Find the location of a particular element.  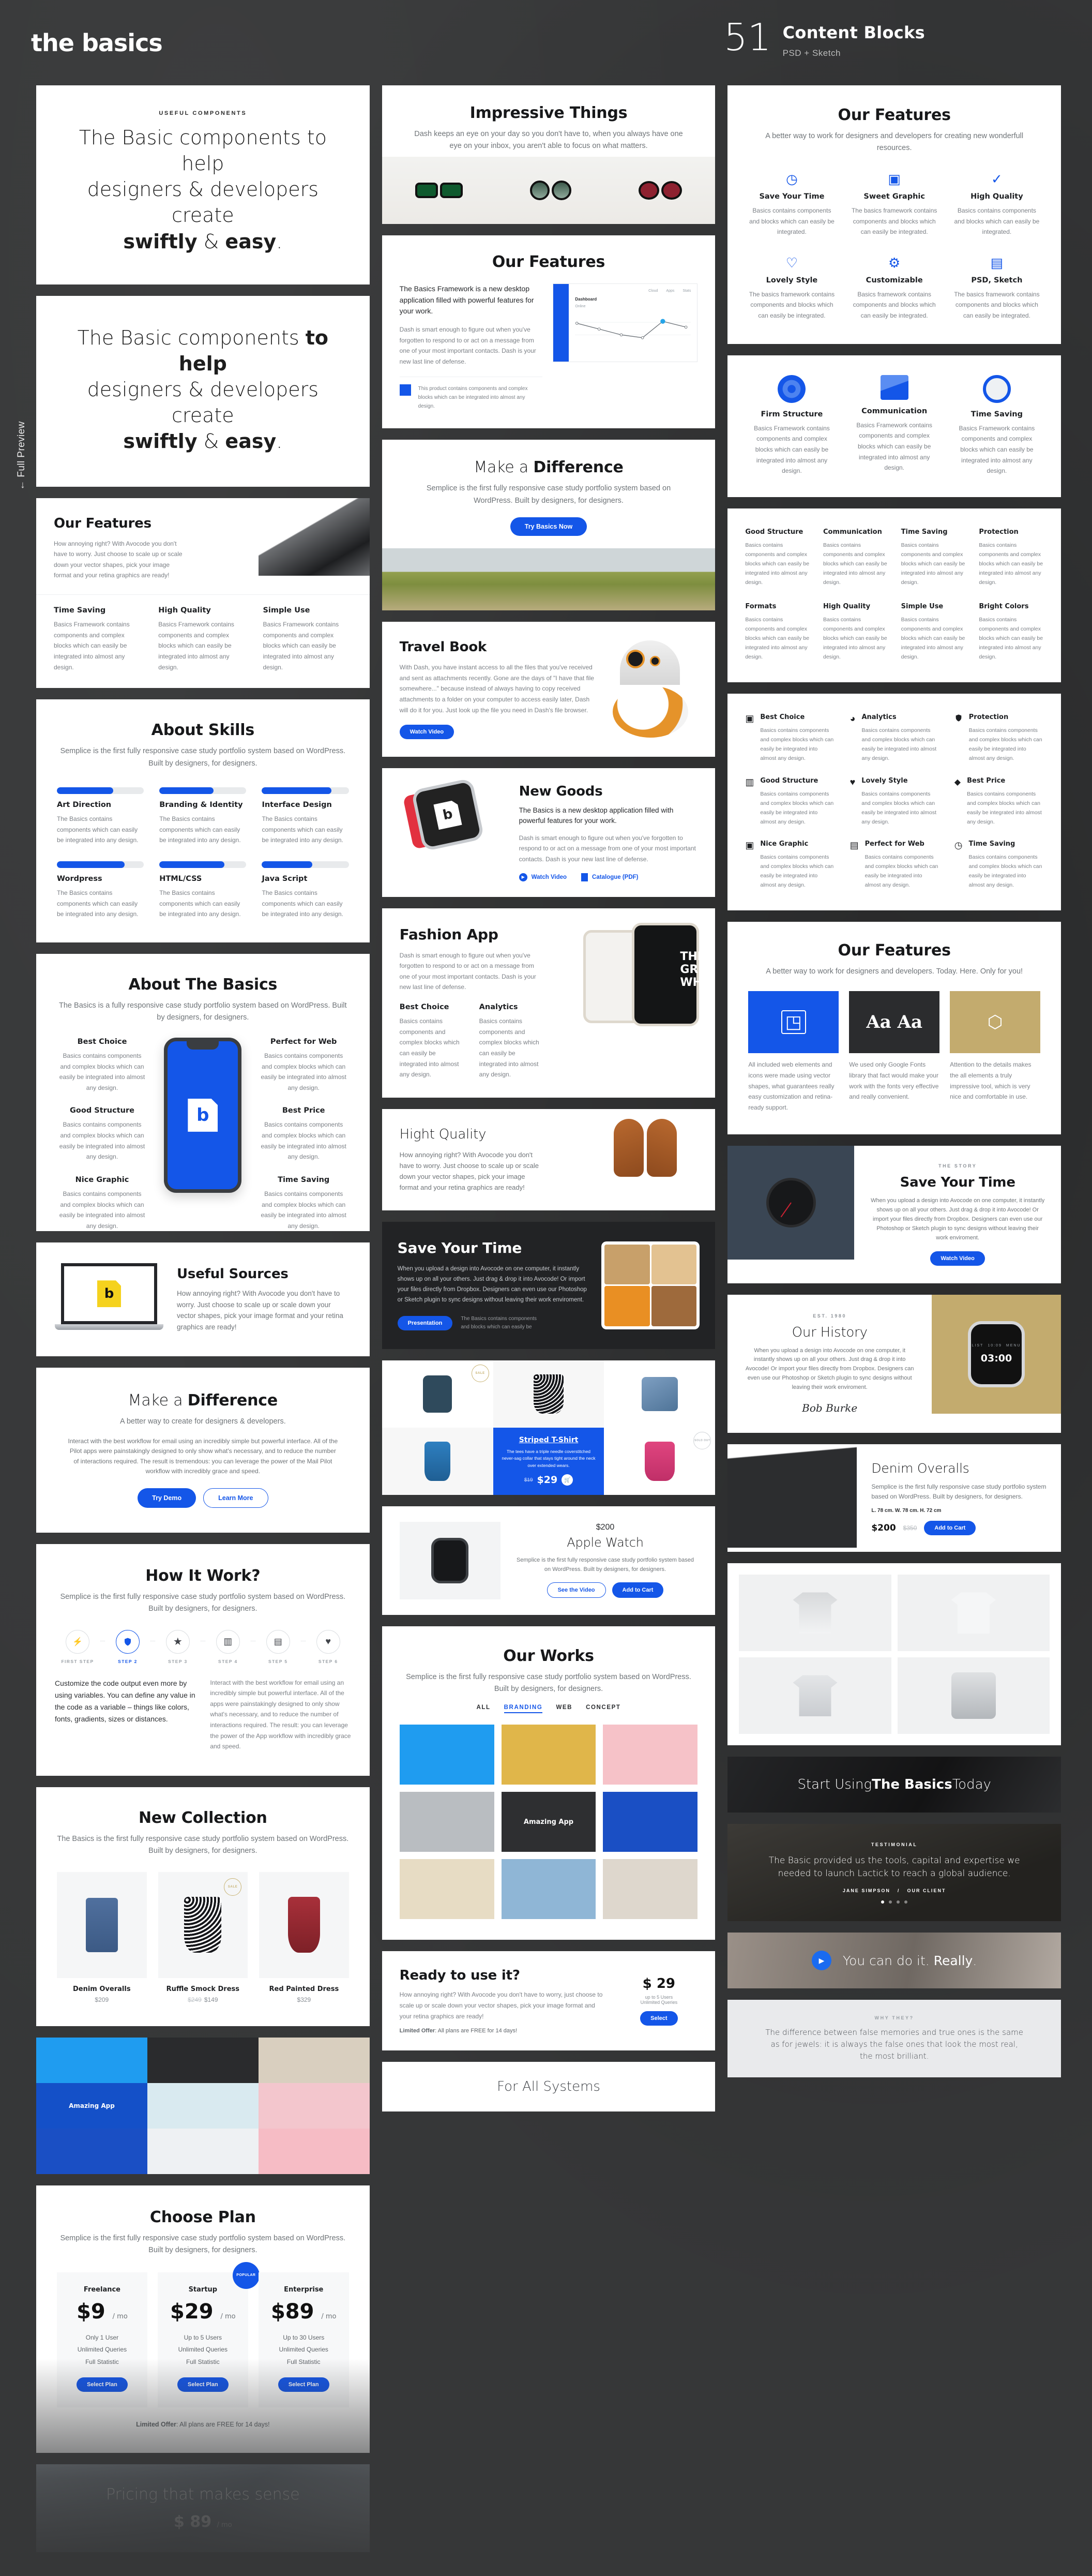

step-item: ★ STEP 3 is located at coordinates (178, 1646).